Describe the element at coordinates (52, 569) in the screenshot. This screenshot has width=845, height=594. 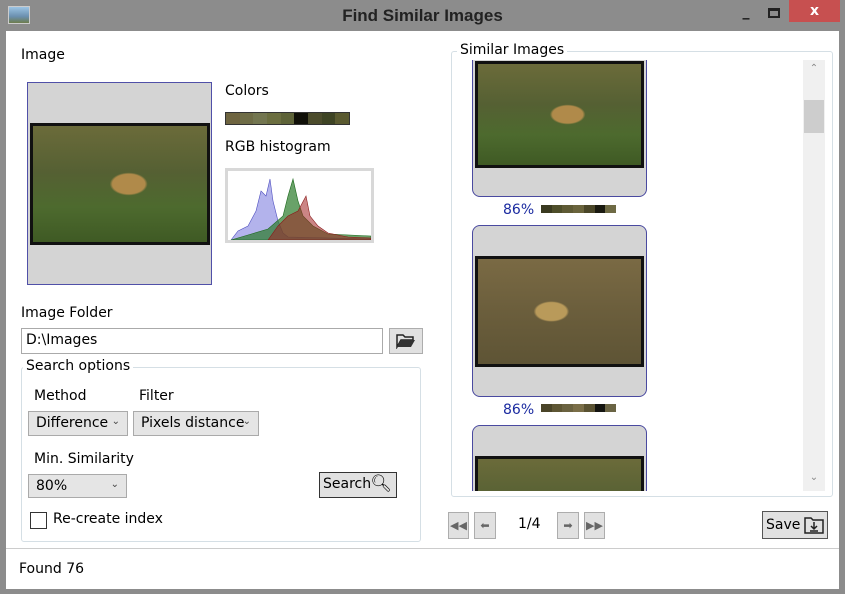
I see `status-text: Found 76` at that location.